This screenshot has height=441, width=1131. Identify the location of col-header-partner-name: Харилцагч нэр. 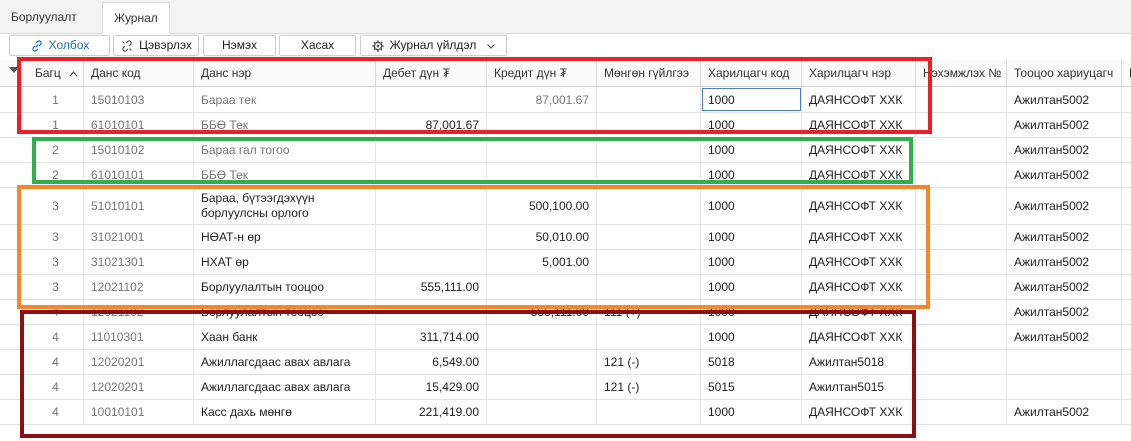
(859, 73).